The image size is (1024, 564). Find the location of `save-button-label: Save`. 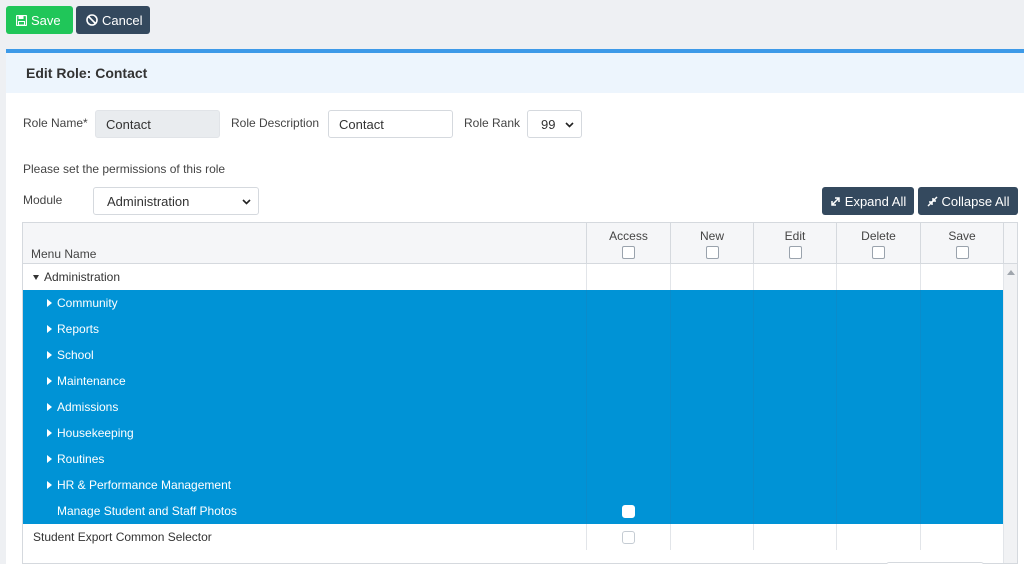

save-button-label: Save is located at coordinates (46, 20).